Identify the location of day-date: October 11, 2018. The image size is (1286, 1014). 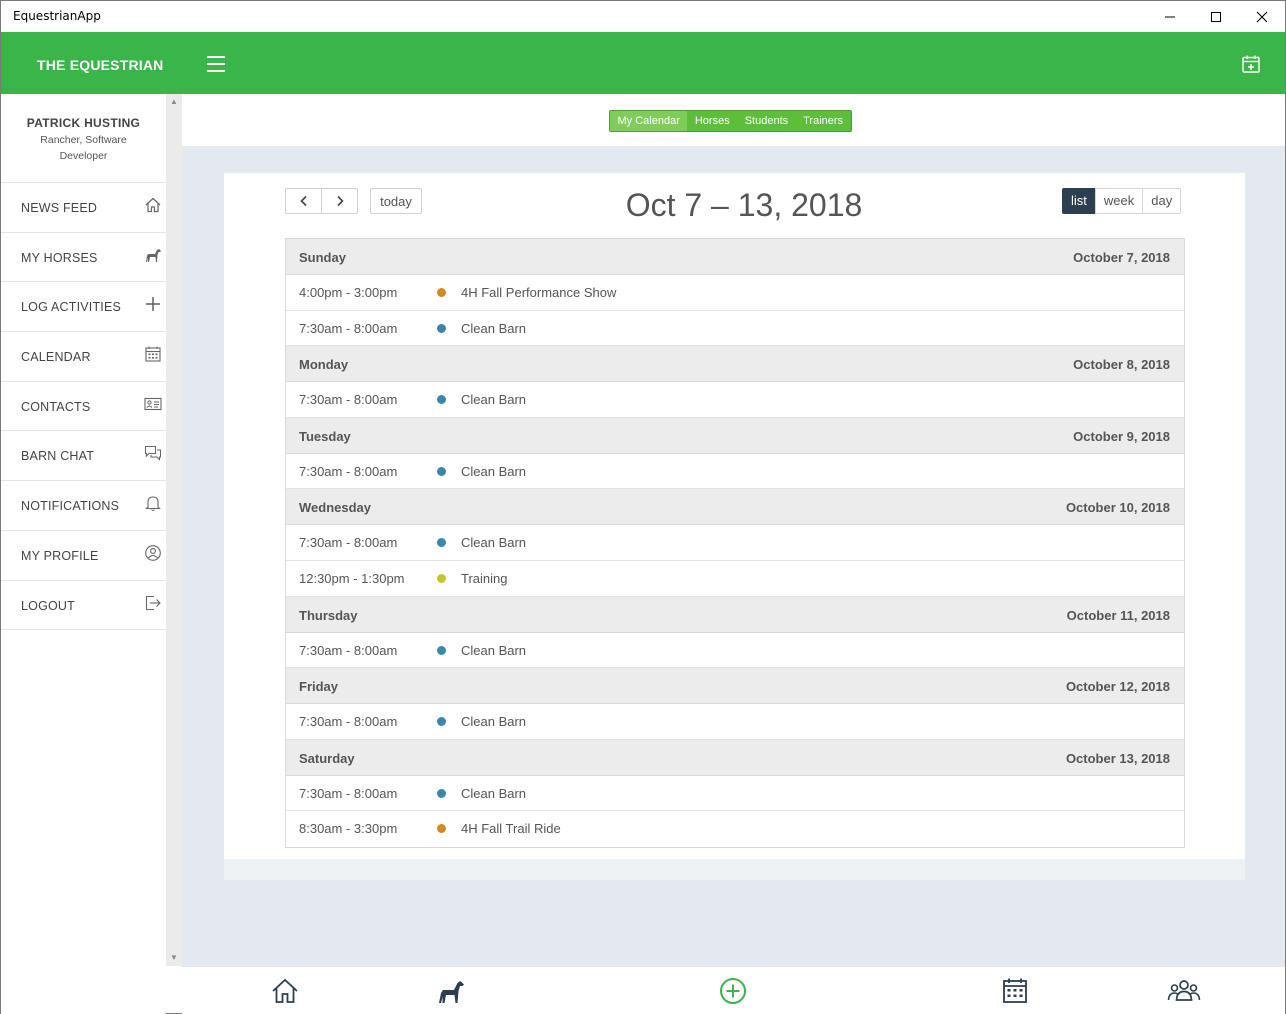
(1118, 615).